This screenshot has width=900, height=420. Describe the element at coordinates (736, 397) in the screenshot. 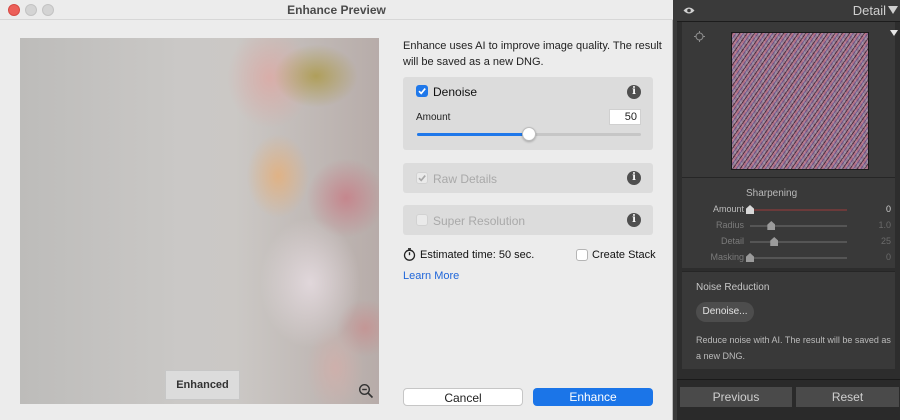

I see `previous-button: Previous` at that location.